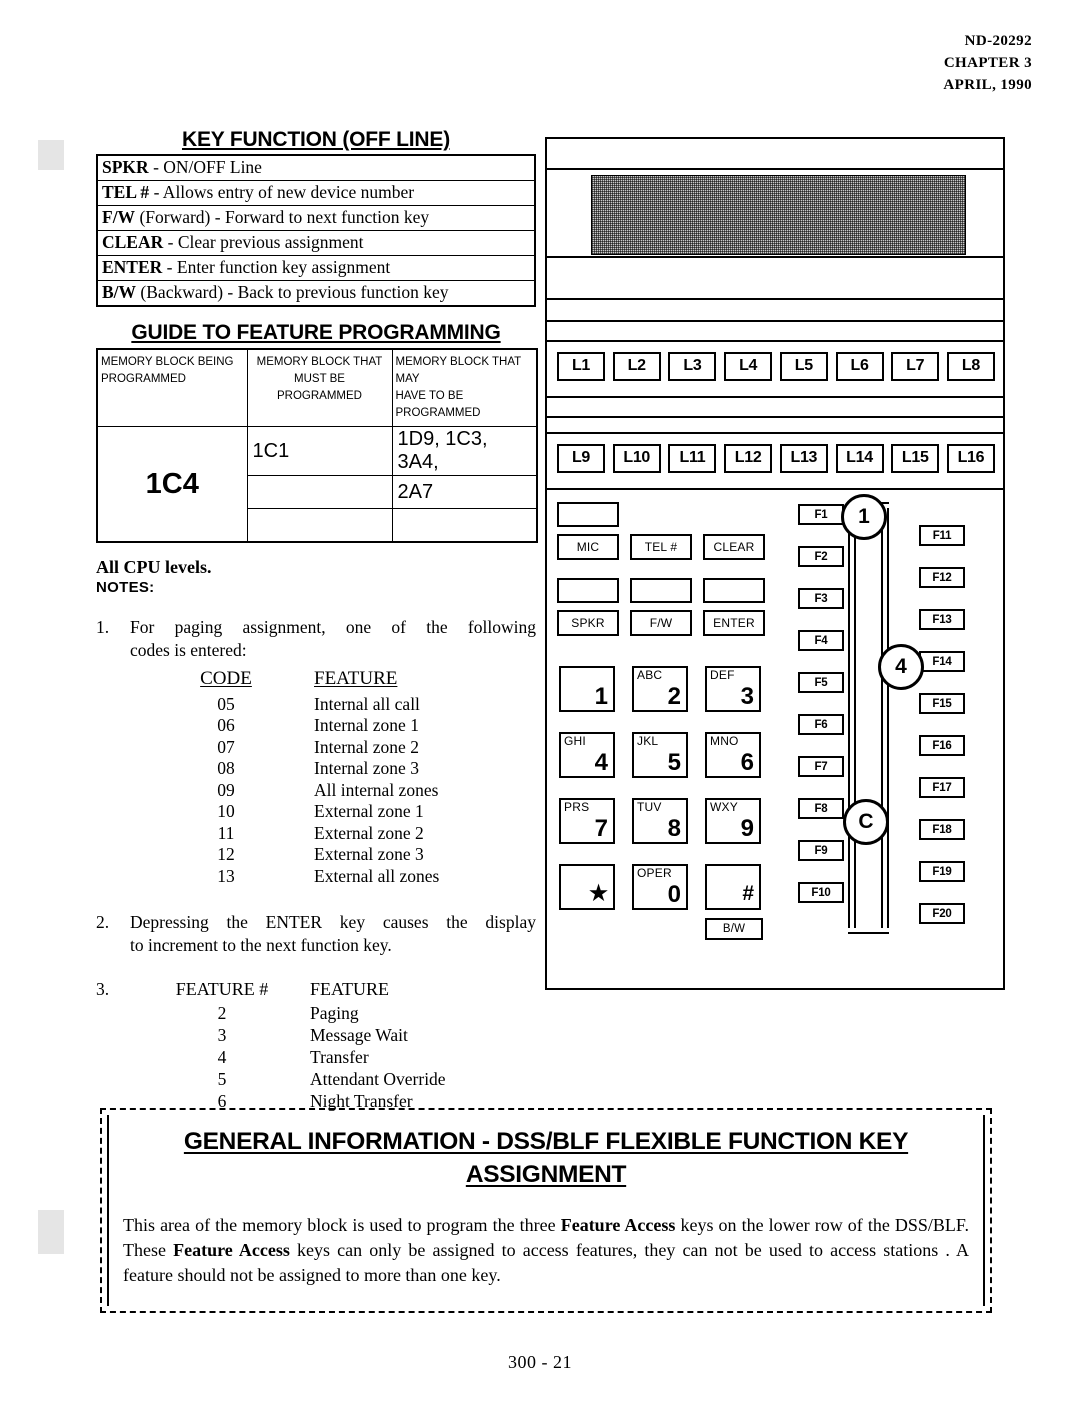 Image resolution: width=1080 pixels, height=1403 pixels. Describe the element at coordinates (601, 762) in the screenshot. I see `dial-key-digit: 4` at that location.